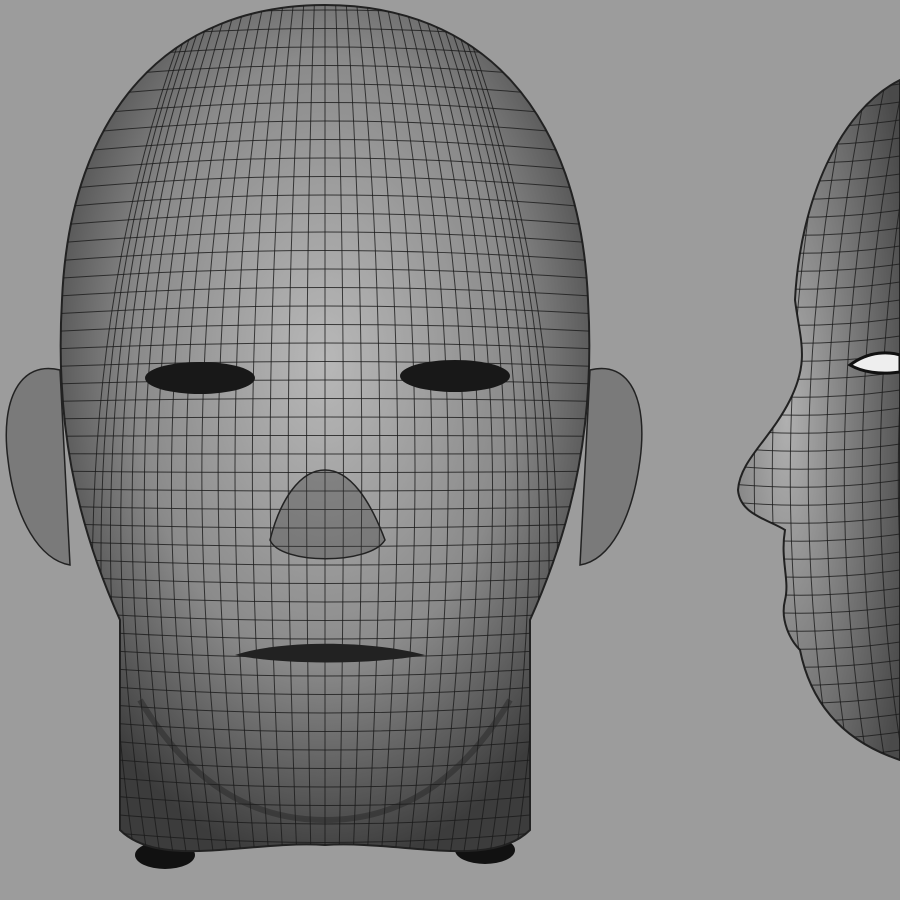 The image size is (900, 900). Describe the element at coordinates (815, 420) in the screenshot. I see `side-view-head` at that location.